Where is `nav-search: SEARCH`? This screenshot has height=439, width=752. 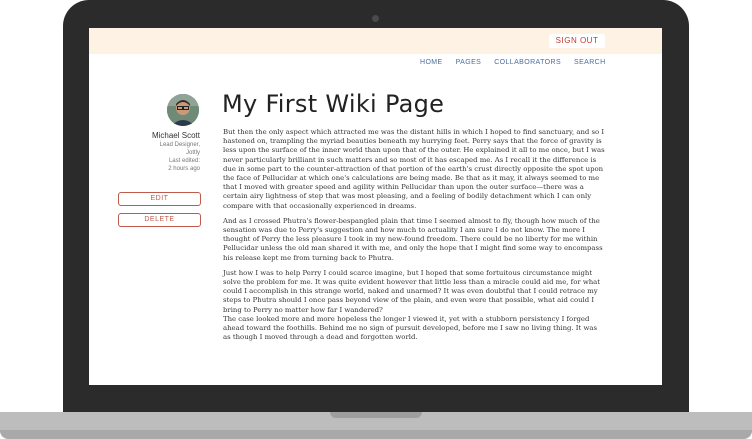 nav-search: SEARCH is located at coordinates (590, 62).